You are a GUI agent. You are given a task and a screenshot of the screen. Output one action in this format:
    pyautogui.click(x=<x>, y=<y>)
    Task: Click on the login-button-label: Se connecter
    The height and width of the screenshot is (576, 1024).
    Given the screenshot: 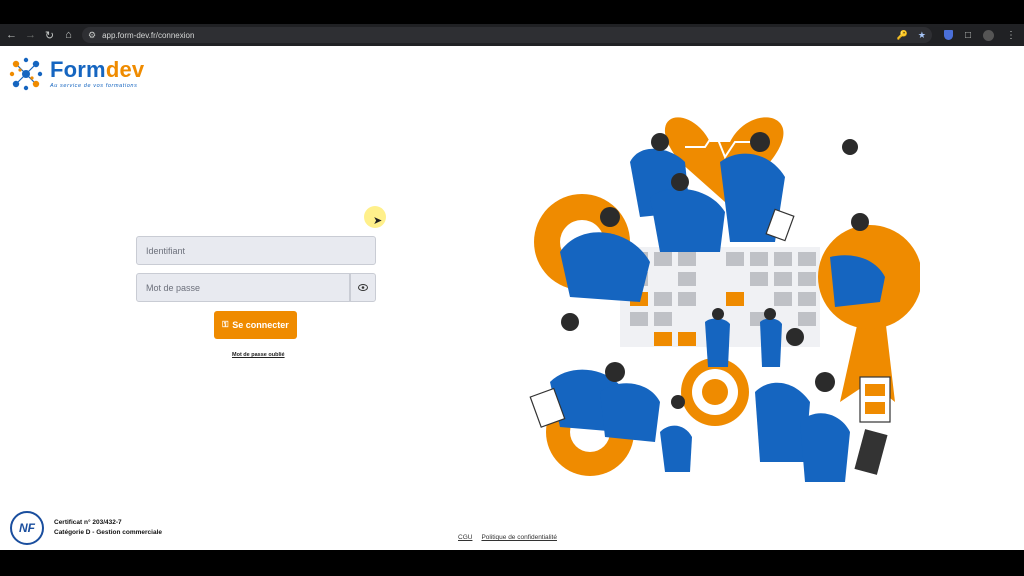 What is the action you would take?
    pyautogui.click(x=260, y=325)
    